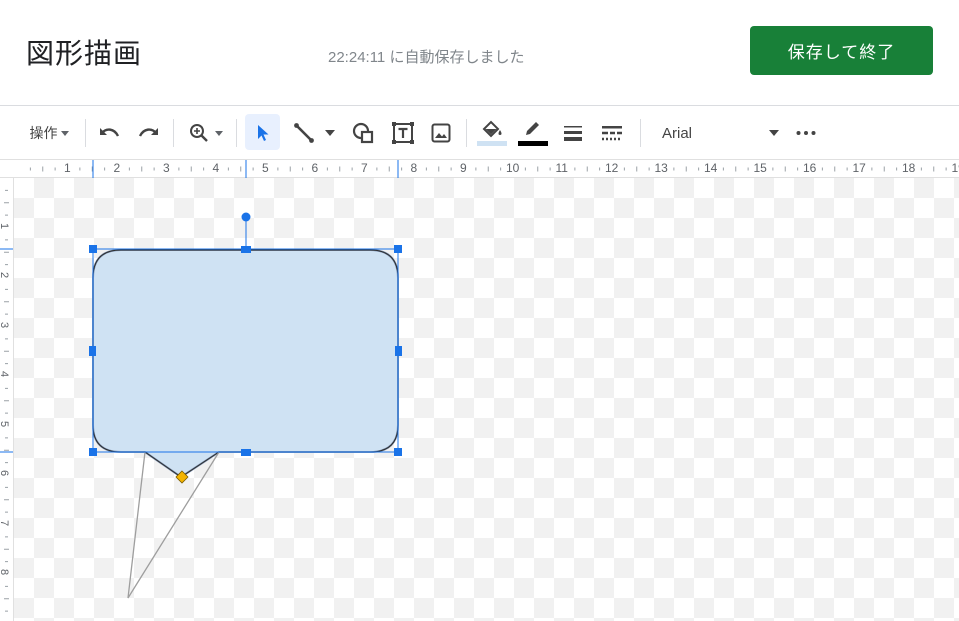  Describe the element at coordinates (810, 168) in the screenshot. I see `ruler-number: 16` at that location.